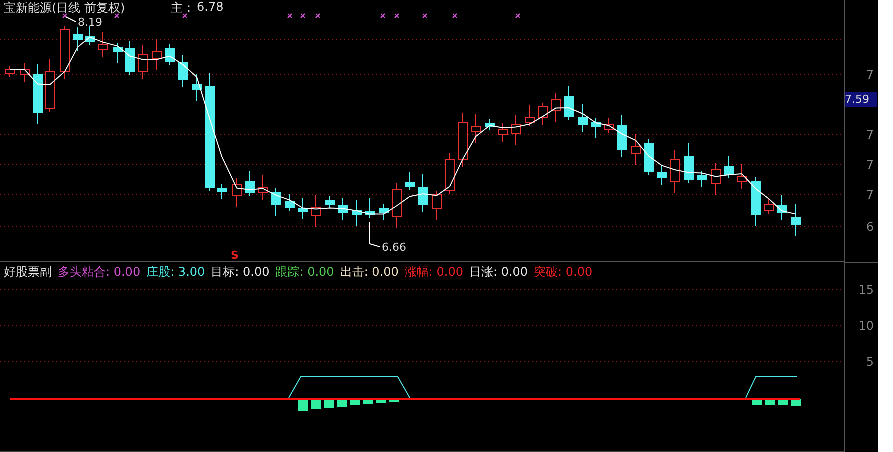 The image size is (893, 452). I want to click on legend-item: 出击: 0.00, so click(369, 272).